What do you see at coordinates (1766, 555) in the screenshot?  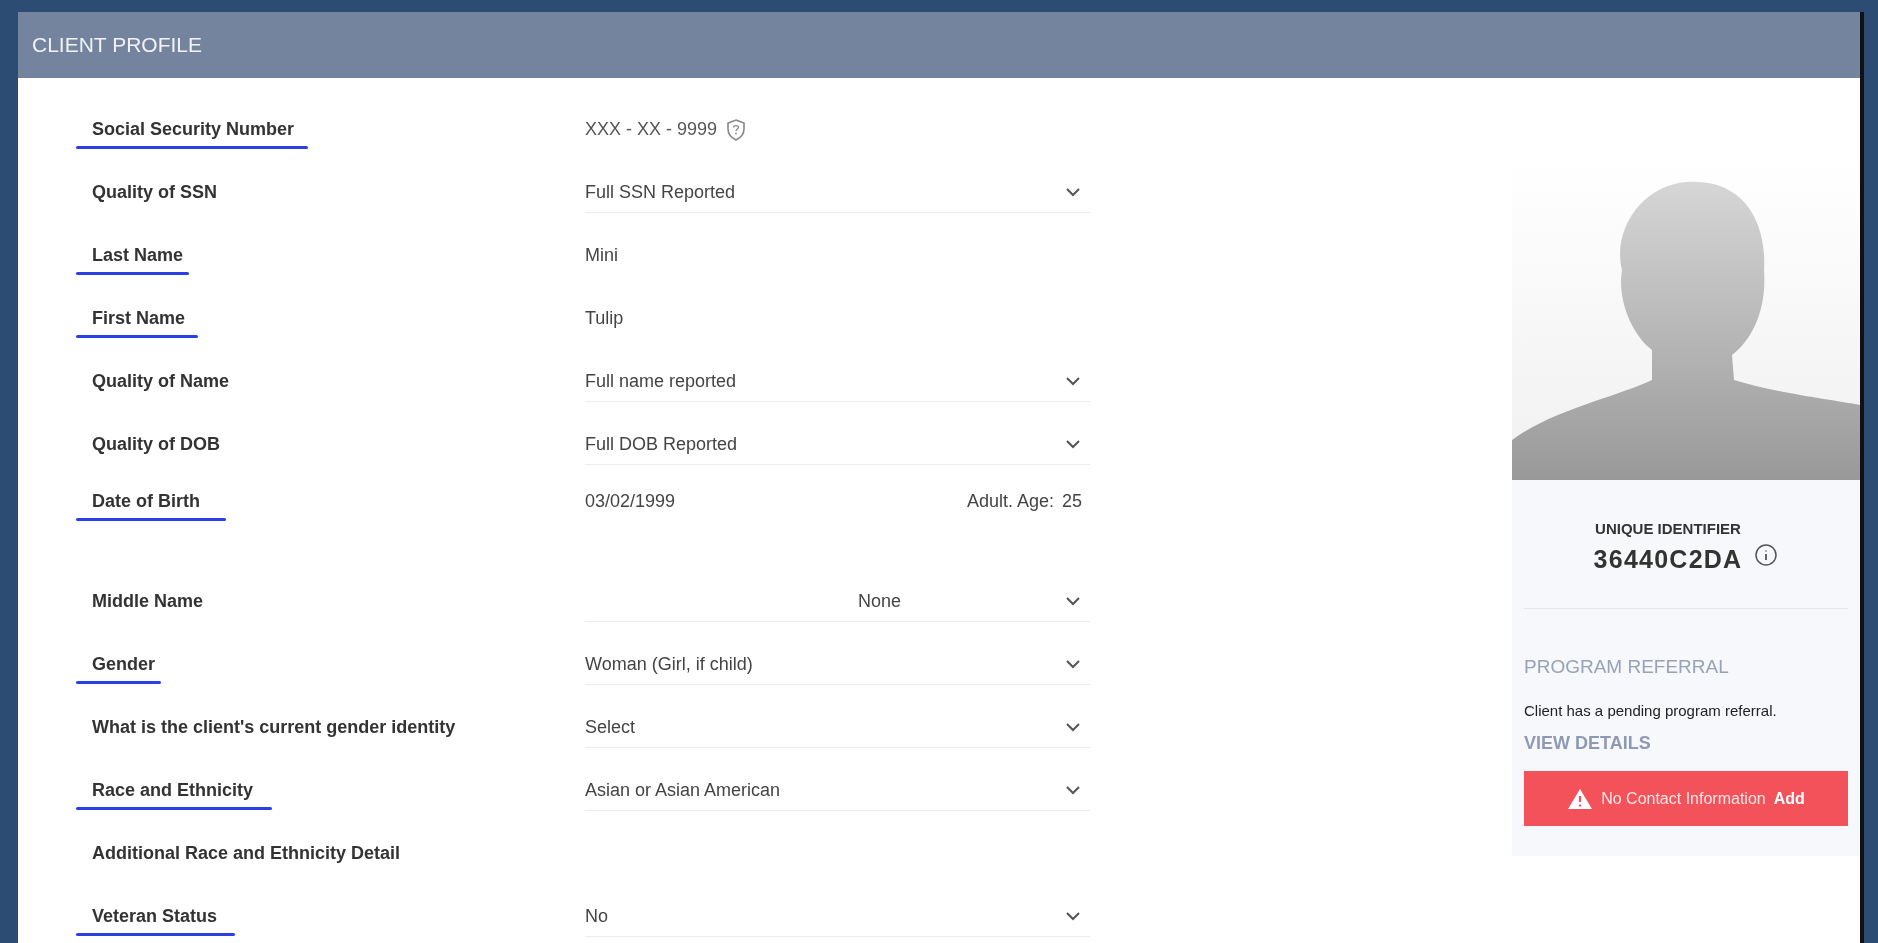 I see `info-icon` at bounding box center [1766, 555].